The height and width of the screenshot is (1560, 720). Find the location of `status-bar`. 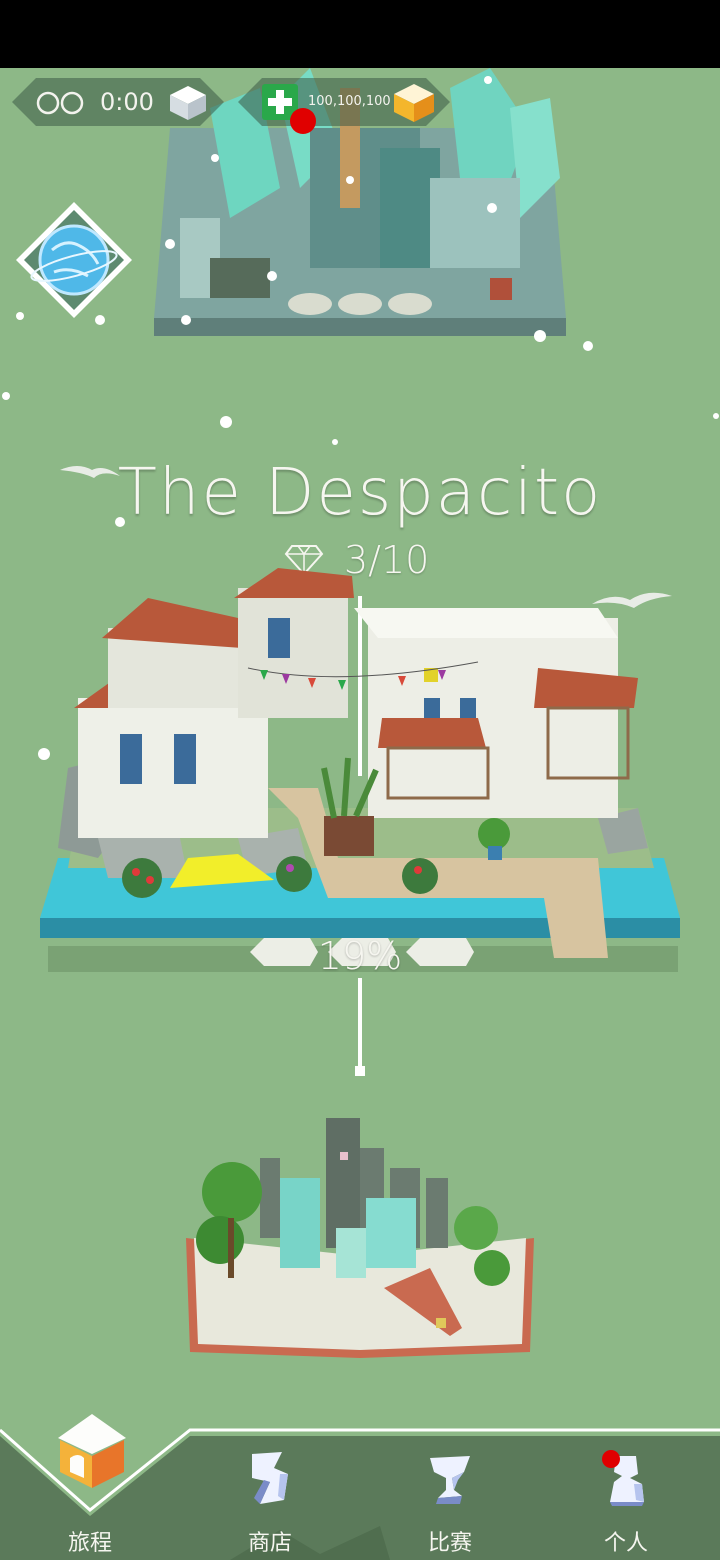

status-bar is located at coordinates (360, 34).